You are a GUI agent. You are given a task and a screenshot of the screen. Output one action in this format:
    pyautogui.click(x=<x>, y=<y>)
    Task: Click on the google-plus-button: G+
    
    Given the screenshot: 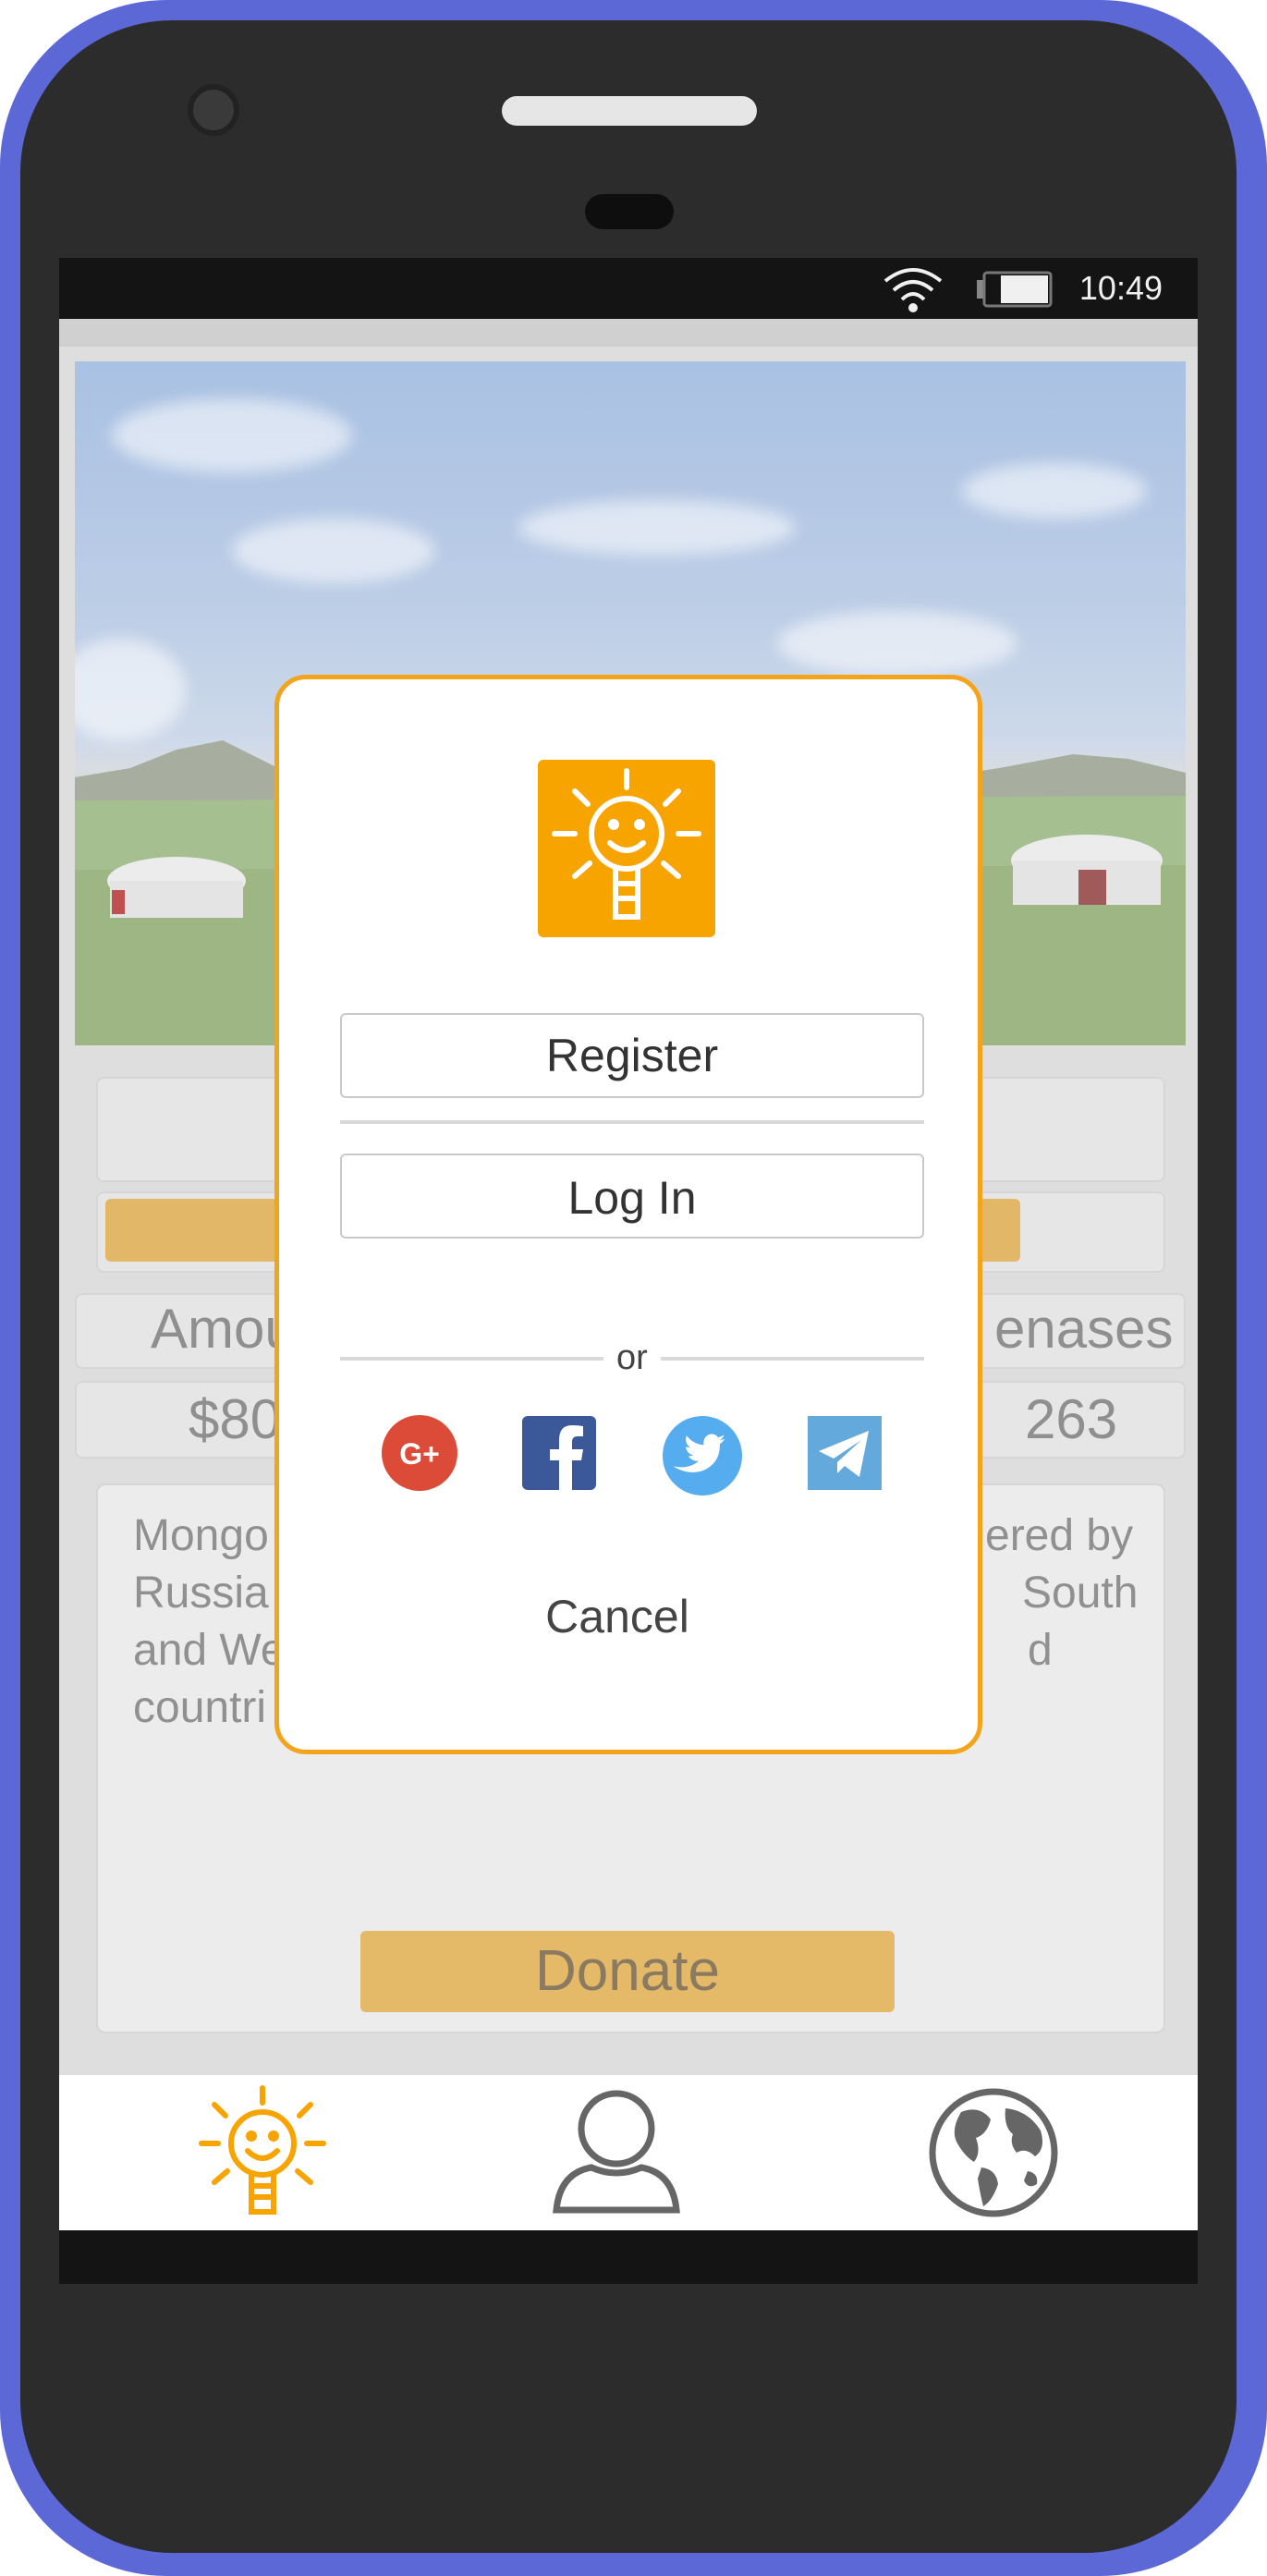 What is the action you would take?
    pyautogui.click(x=419, y=1453)
    